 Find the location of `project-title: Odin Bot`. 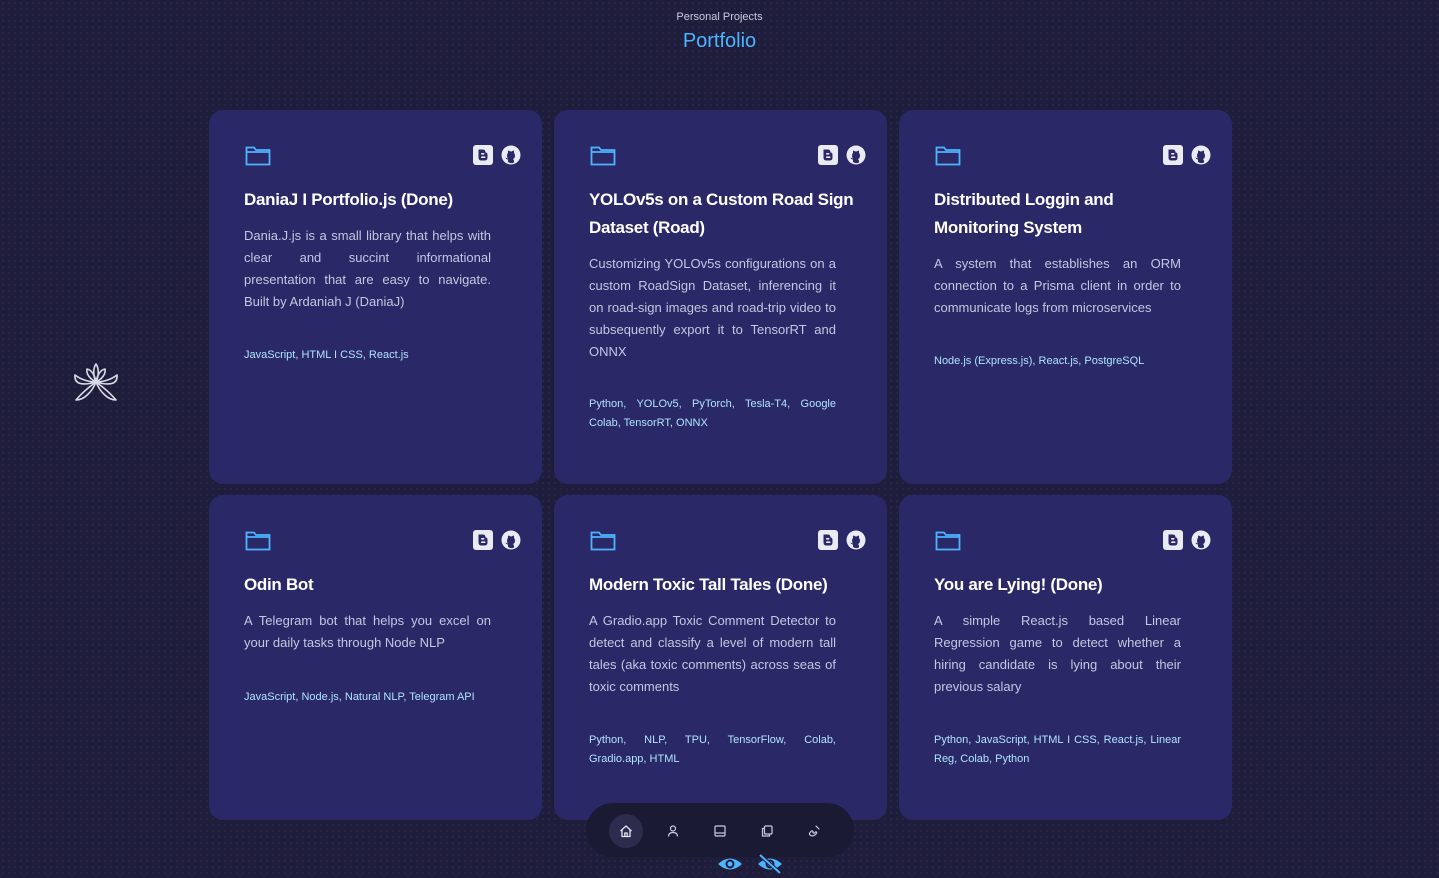

project-title: Odin Bot is located at coordinates (279, 584).